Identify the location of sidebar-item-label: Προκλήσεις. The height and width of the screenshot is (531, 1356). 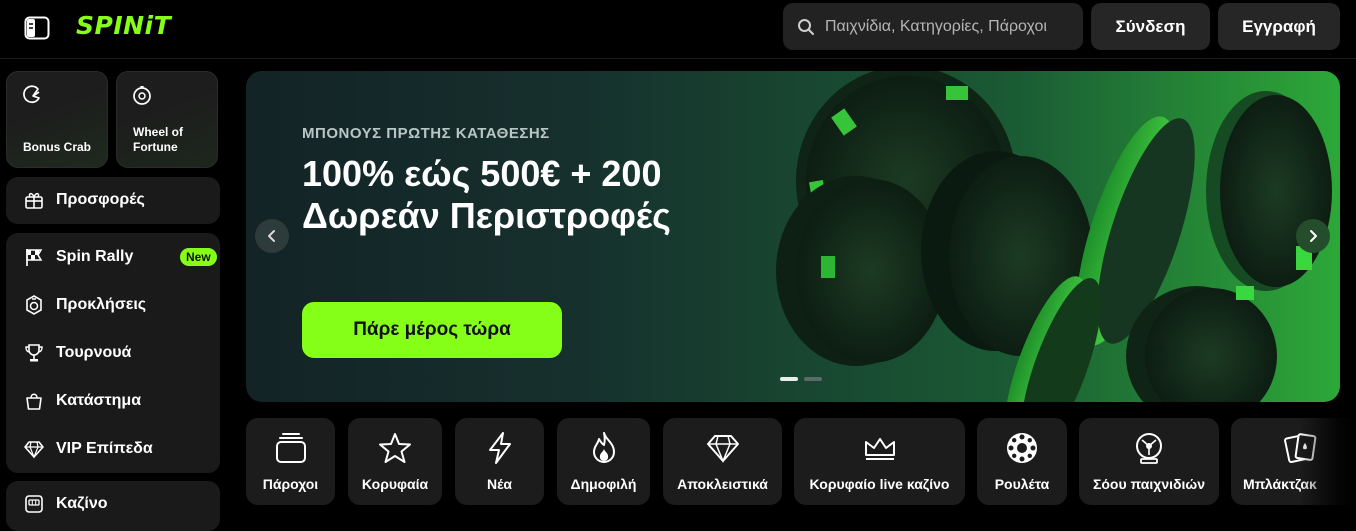
(101, 304).